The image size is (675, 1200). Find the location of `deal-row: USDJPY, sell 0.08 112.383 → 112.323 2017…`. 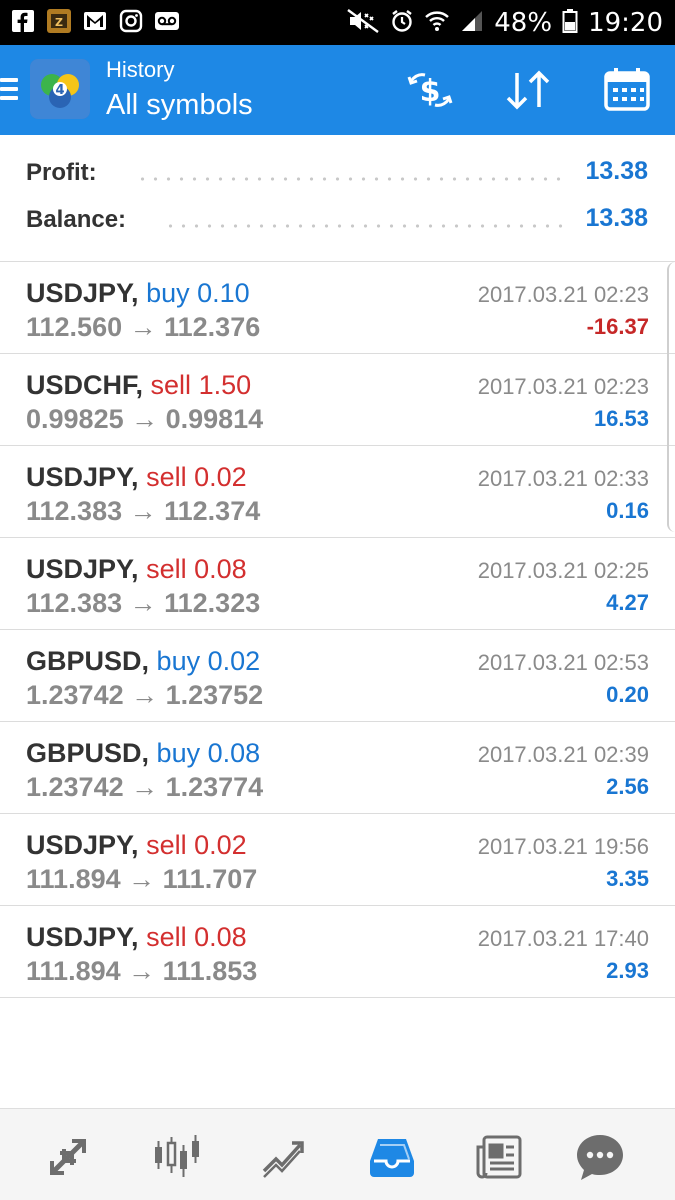

deal-row: USDJPY, sell 0.08 112.383 → 112.323 2017… is located at coordinates (337, 584).